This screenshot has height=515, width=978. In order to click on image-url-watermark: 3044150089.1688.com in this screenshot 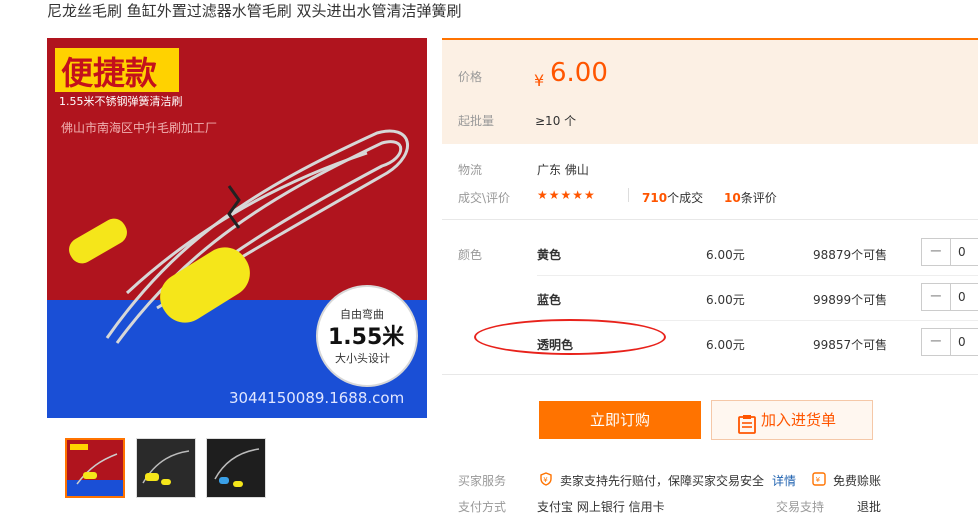, I will do `click(316, 398)`.